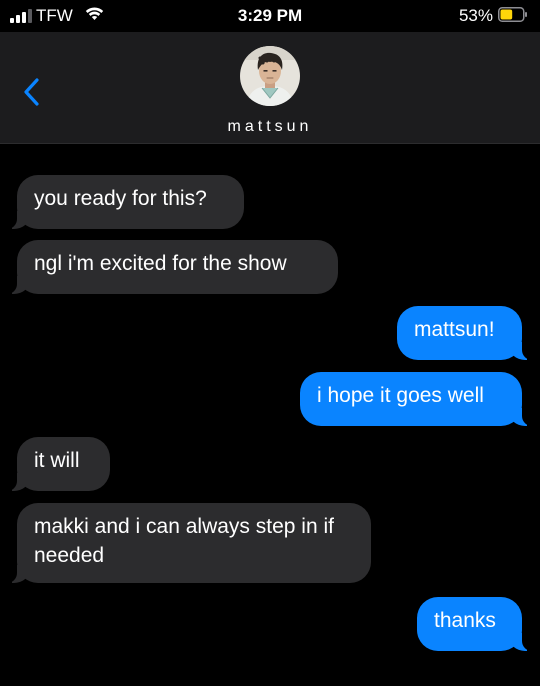  What do you see at coordinates (466, 333) in the screenshot?
I see `sent-message-bubble: mattsun!` at bounding box center [466, 333].